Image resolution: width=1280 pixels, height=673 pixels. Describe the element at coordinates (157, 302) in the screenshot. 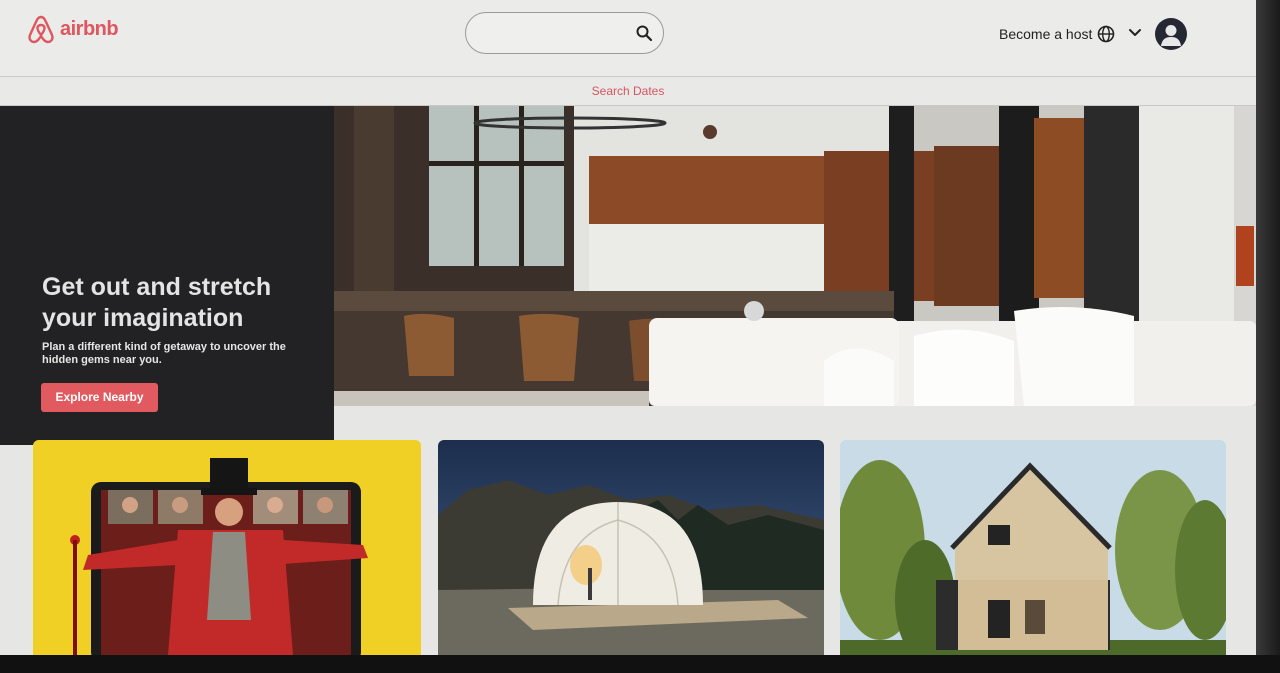

I see `hero-title: Get out and stretch your imagination` at that location.